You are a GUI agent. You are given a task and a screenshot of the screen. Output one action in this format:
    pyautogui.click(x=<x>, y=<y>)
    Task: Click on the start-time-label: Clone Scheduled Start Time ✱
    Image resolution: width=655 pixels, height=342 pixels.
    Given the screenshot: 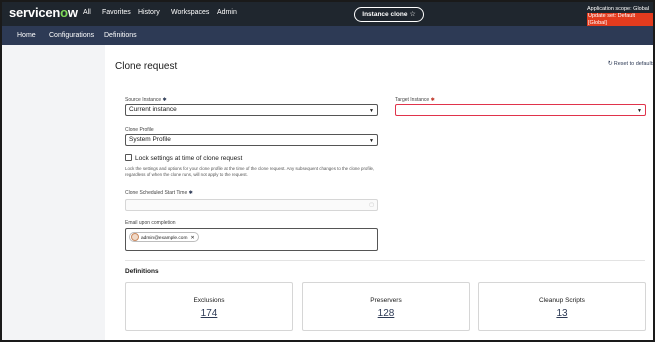 What is the action you would take?
    pyautogui.click(x=159, y=193)
    